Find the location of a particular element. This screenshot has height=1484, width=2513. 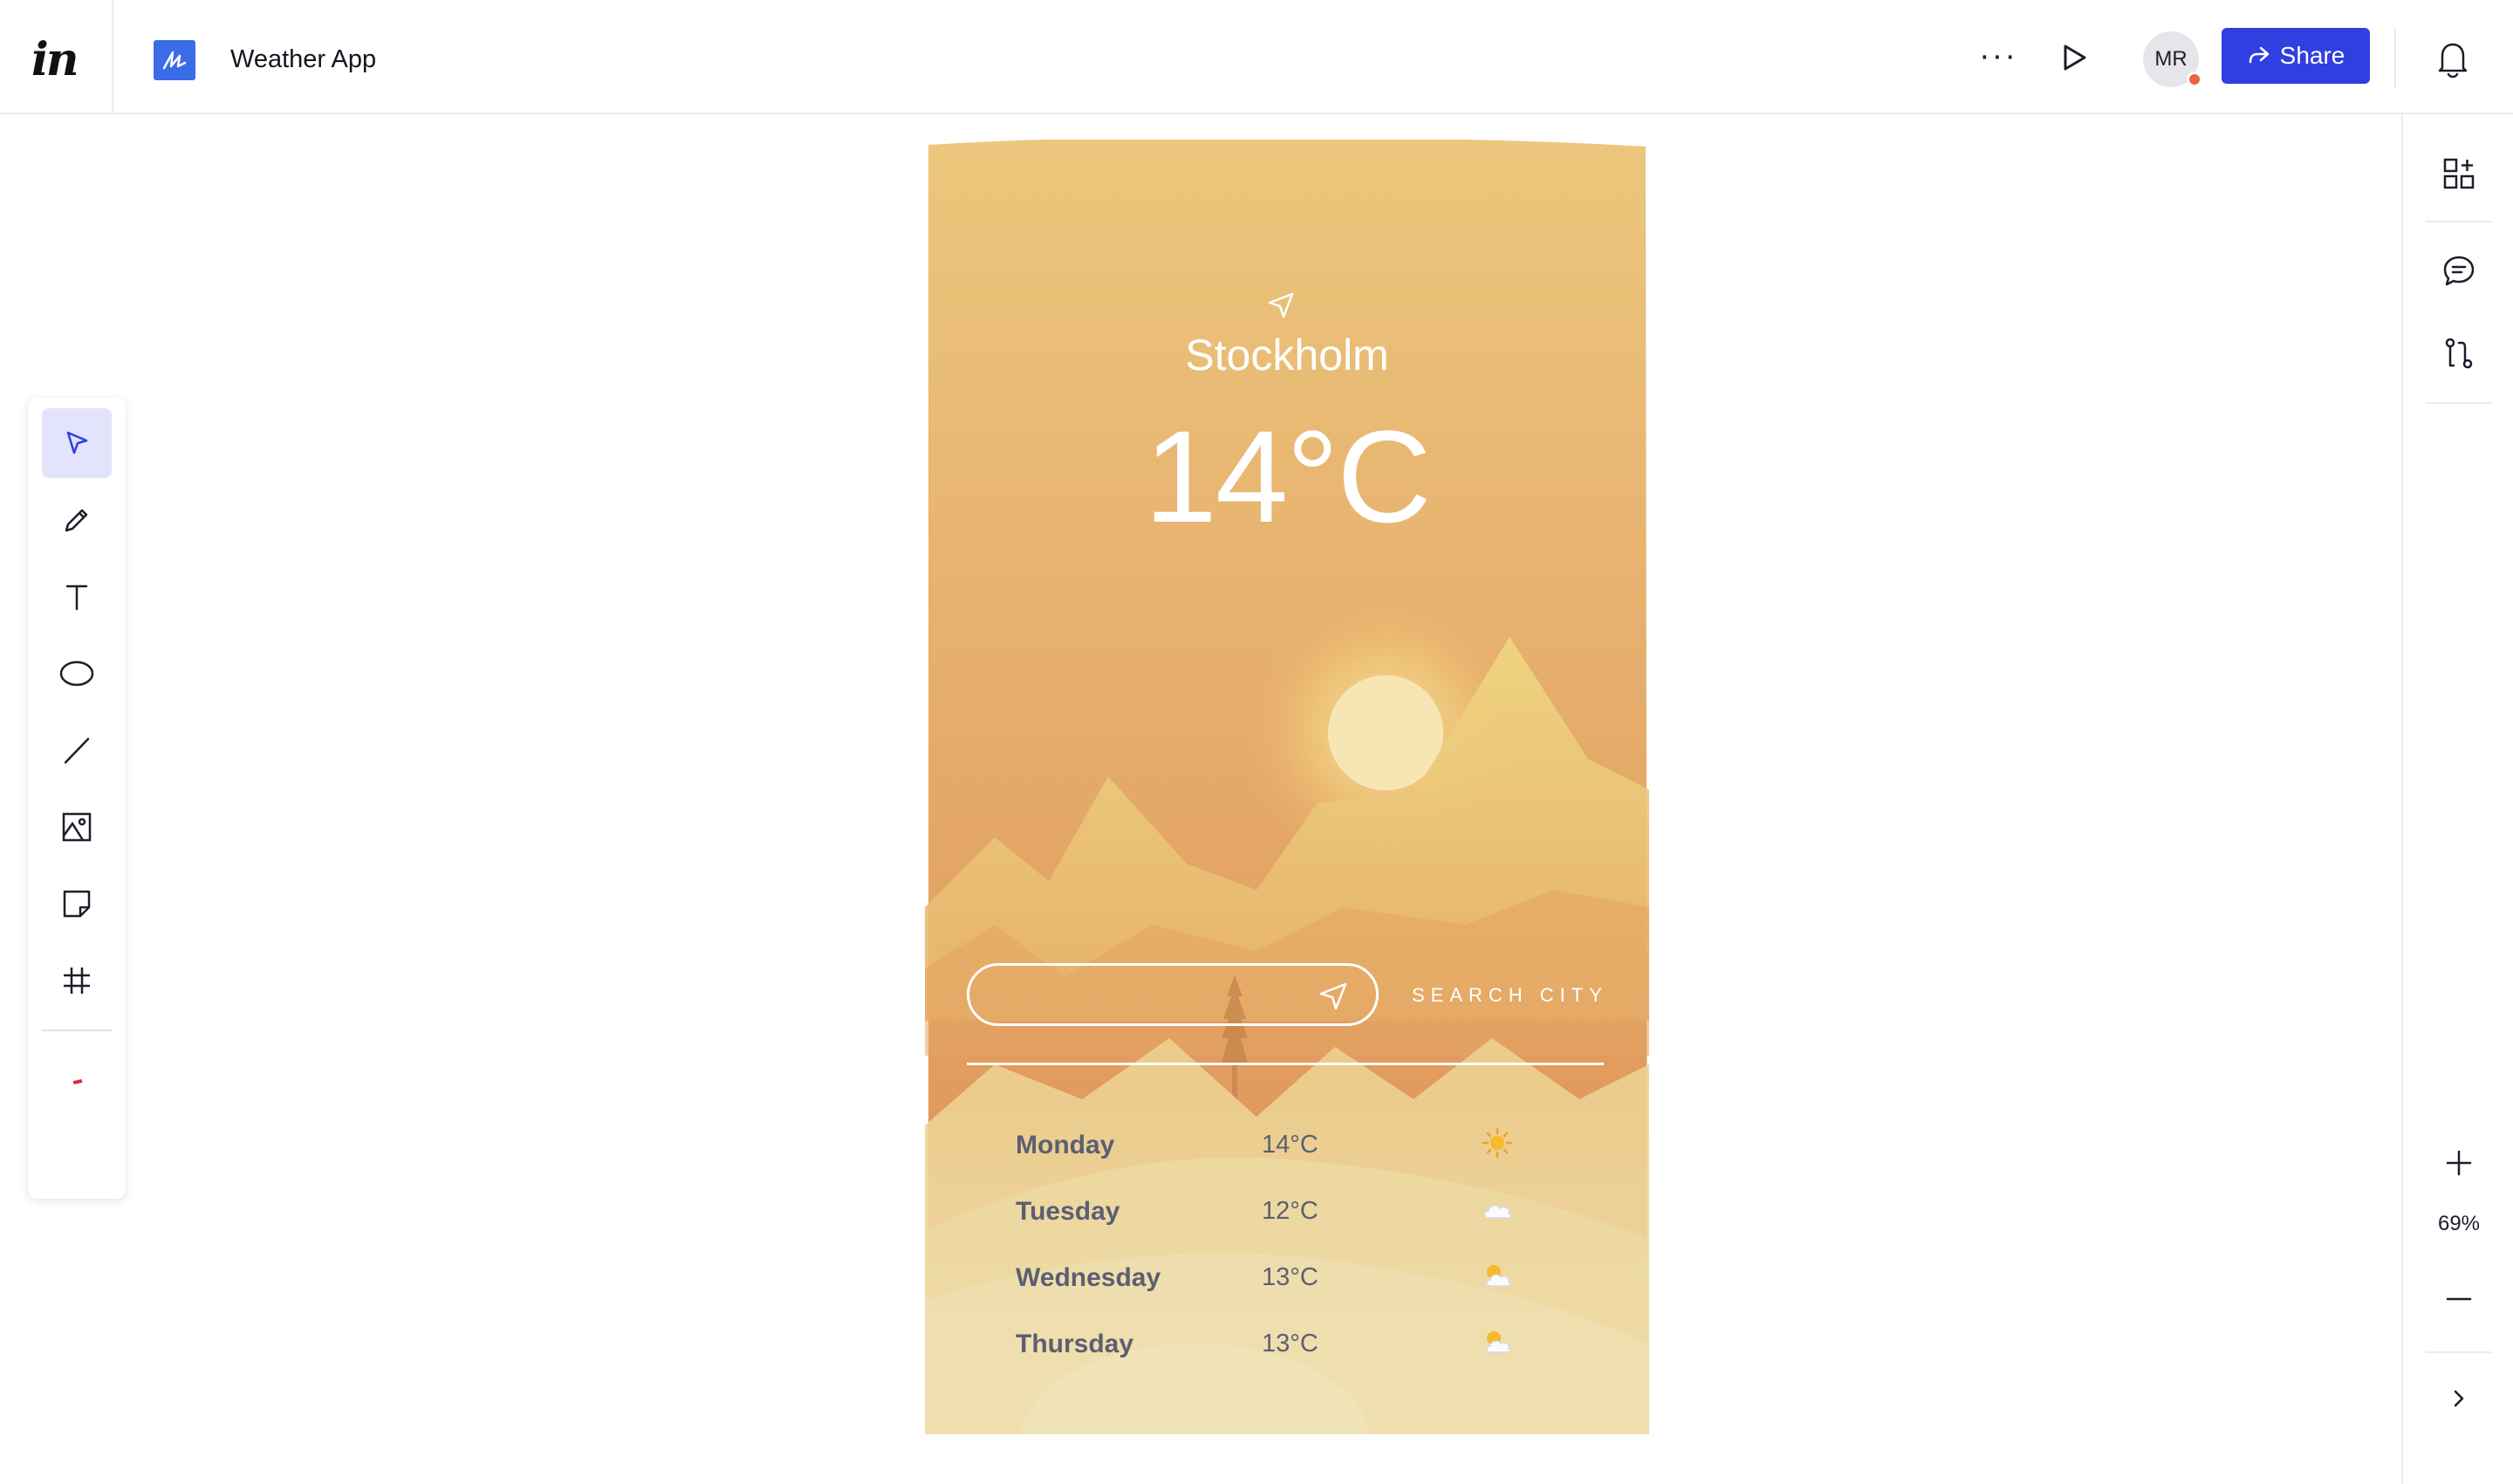

cursor-icon is located at coordinates (77, 443).